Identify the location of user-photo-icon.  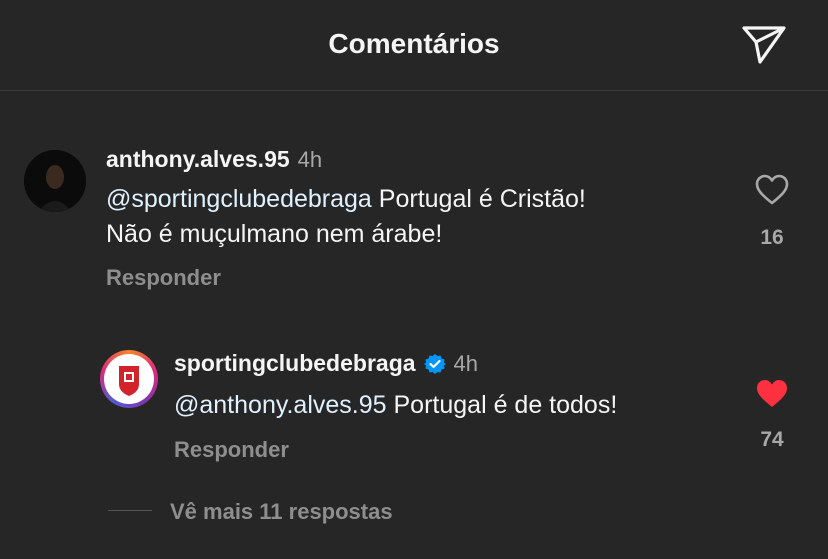
(55, 181).